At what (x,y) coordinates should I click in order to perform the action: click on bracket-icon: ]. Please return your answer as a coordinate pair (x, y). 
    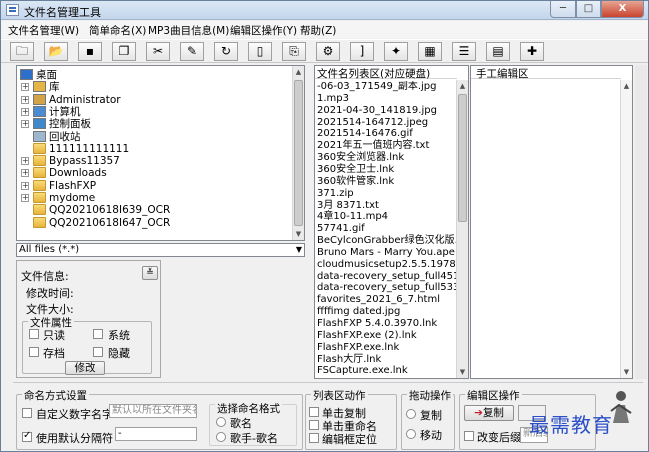
    Looking at the image, I should click on (362, 51).